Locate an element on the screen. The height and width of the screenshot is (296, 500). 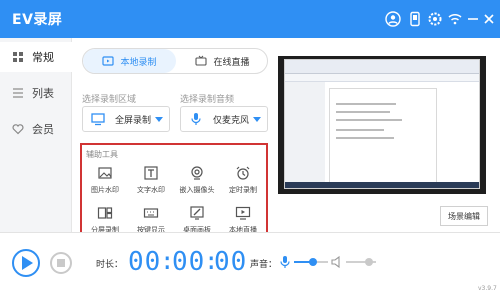
record-area-select: 全屏录制 is located at coordinates (126, 119).